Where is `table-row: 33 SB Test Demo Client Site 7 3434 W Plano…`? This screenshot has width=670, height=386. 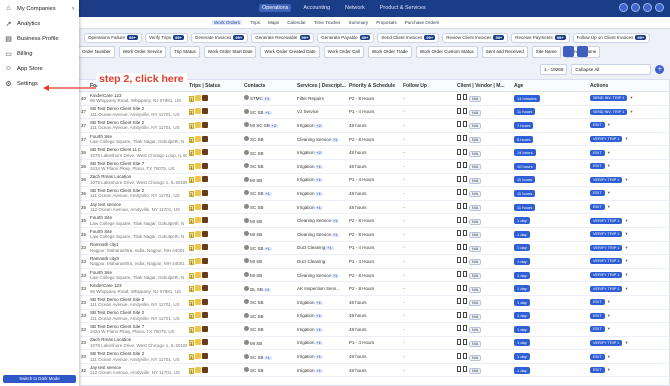
table-row: 33 SB Test Demo Client Site 7 3434 W Plano… is located at coordinates (374, 330).